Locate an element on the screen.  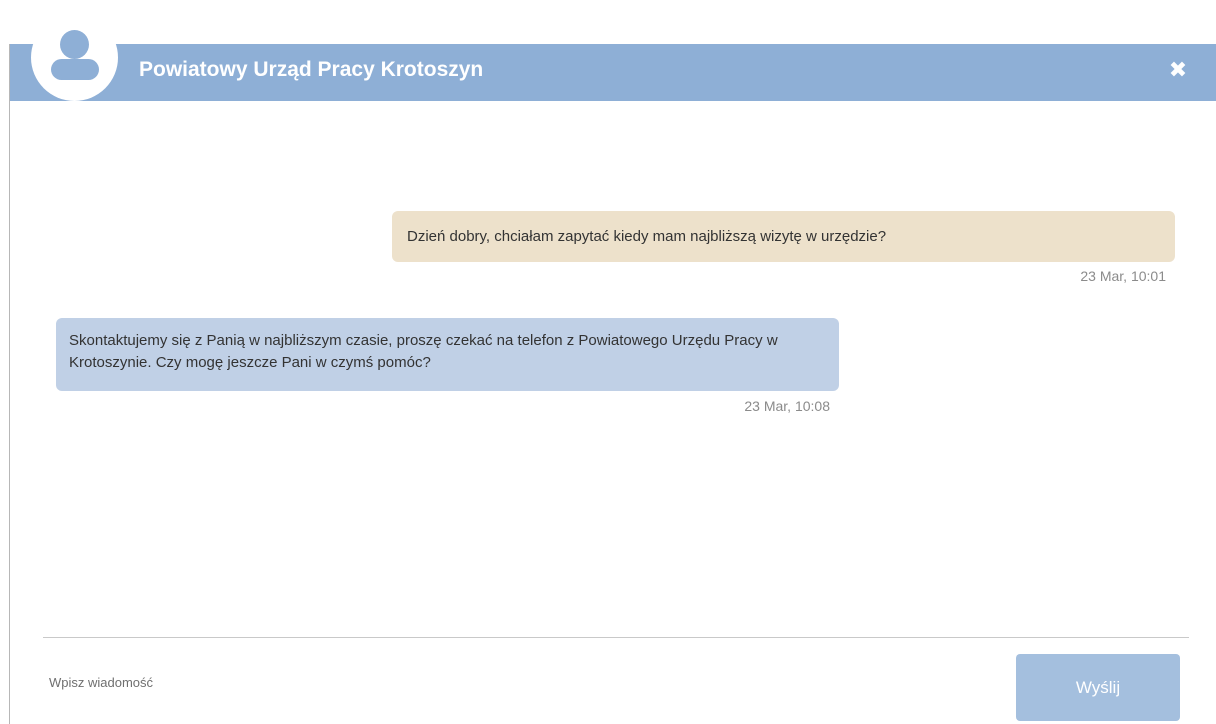
send-button: Wyślij is located at coordinates (1098, 687).